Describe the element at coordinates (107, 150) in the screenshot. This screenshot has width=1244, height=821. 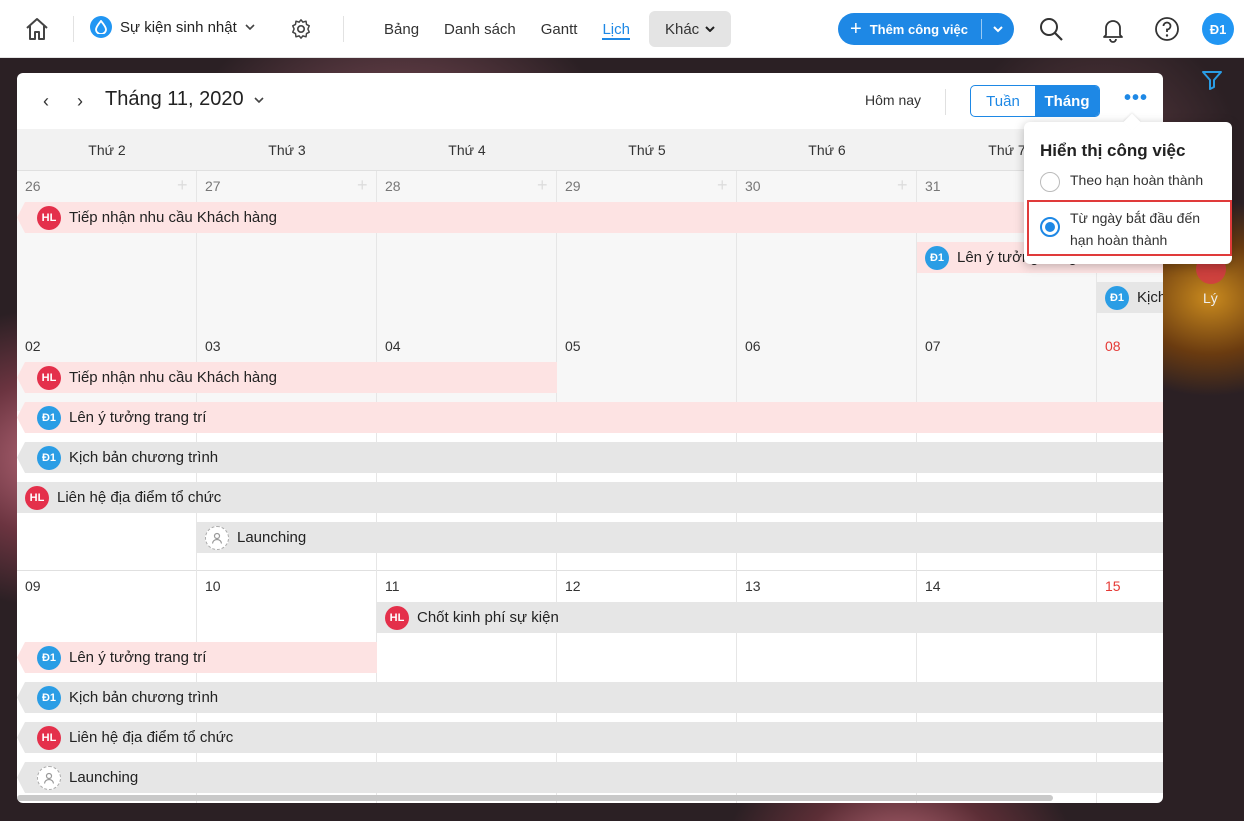
I see `weekday-label: Thứ 2` at that location.